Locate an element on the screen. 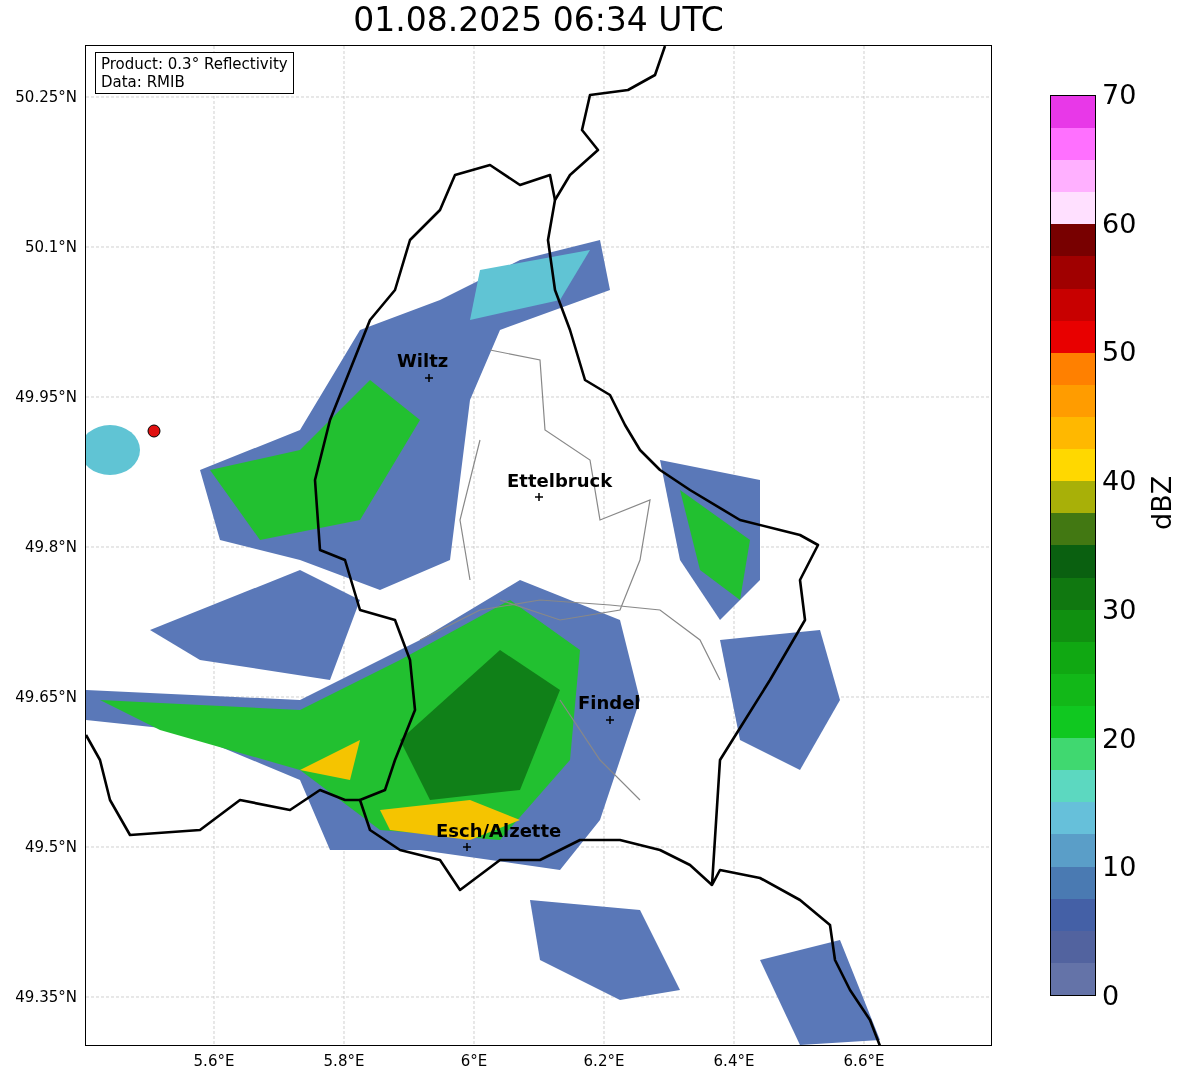 The width and height of the screenshot is (1184, 1081). colorbar-tick-label: 50 is located at coordinates (1119, 352).